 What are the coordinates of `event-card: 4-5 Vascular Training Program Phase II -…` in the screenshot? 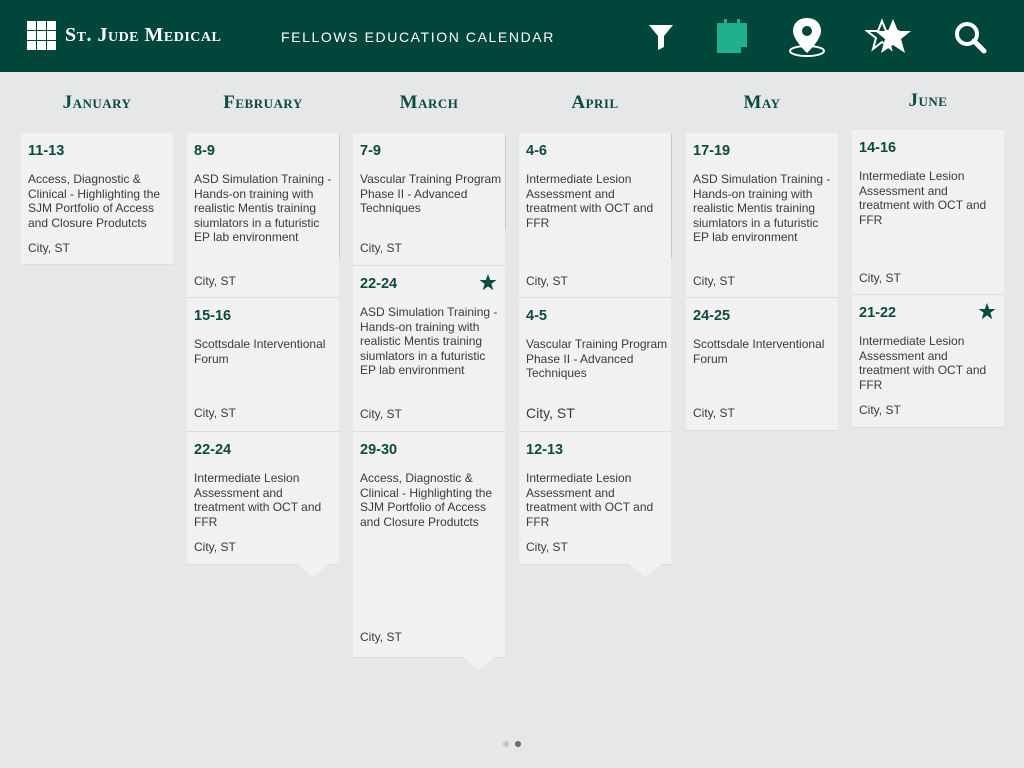 It's located at (595, 365).